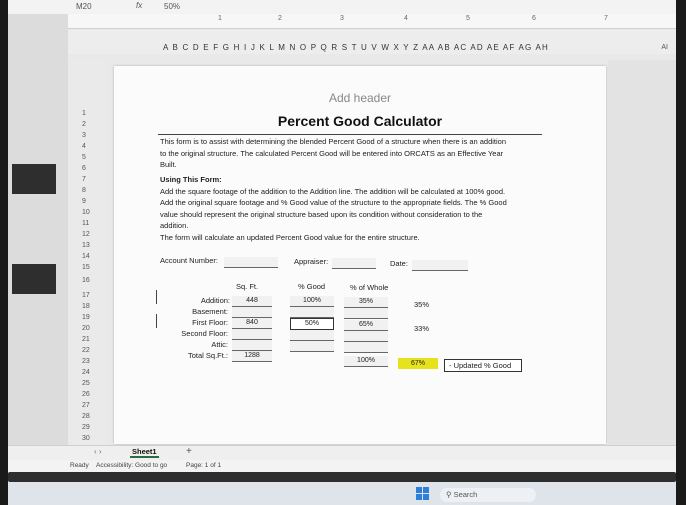 The image size is (686, 505). What do you see at coordinates (84, 124) in the screenshot?
I see `row-number: 2` at bounding box center [84, 124].